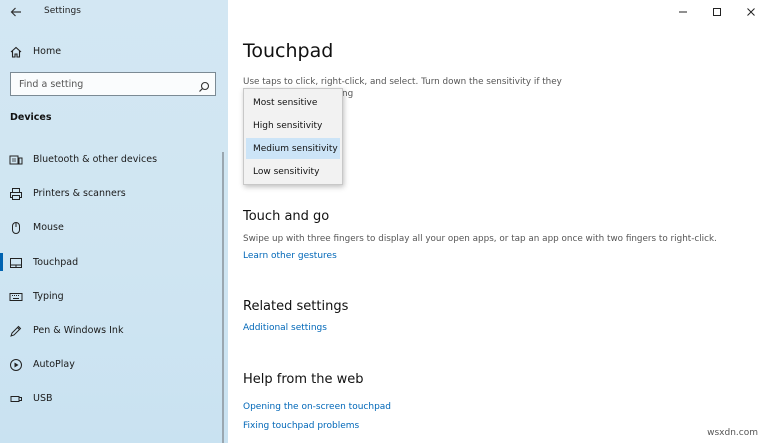 This screenshot has height=443, width=768. I want to click on sidebar-item-pen: Pen & Windows Ink, so click(114, 330).